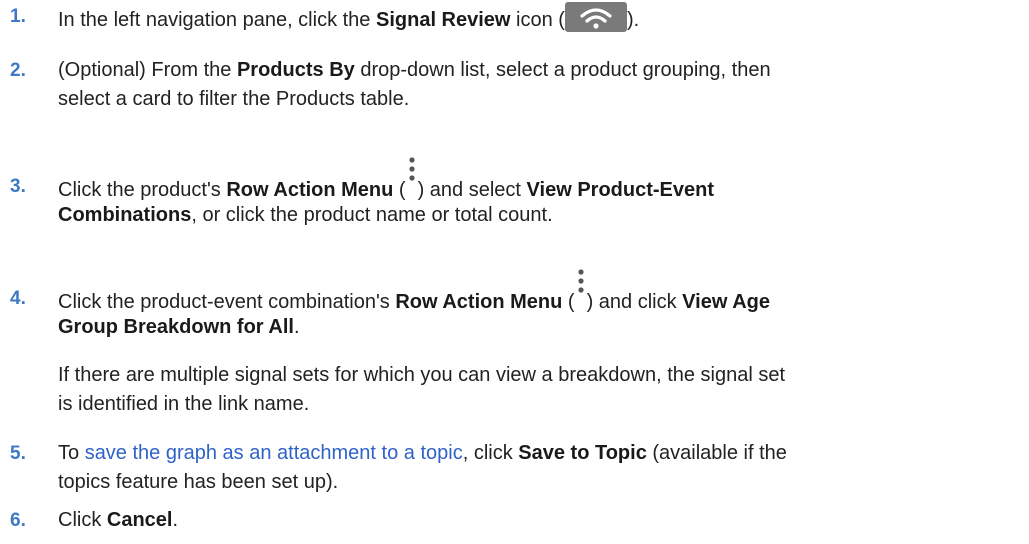 The image size is (1029, 544). Describe the element at coordinates (595, 17) in the screenshot. I see `wifi-signal-icon` at that location.